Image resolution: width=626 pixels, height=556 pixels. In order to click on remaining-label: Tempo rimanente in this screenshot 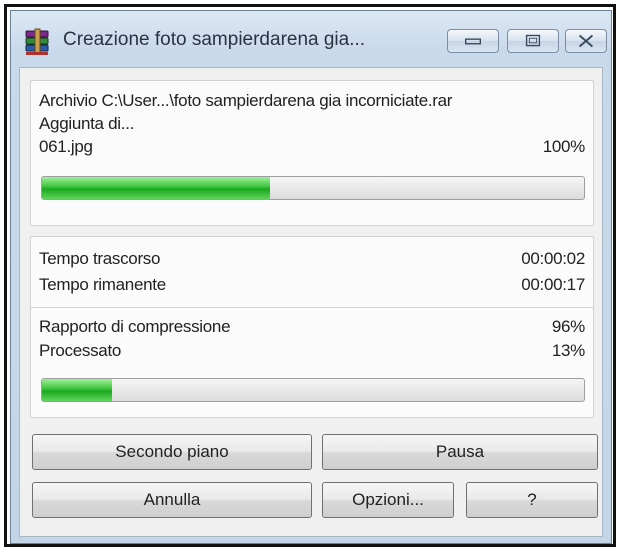, I will do `click(102, 284)`.